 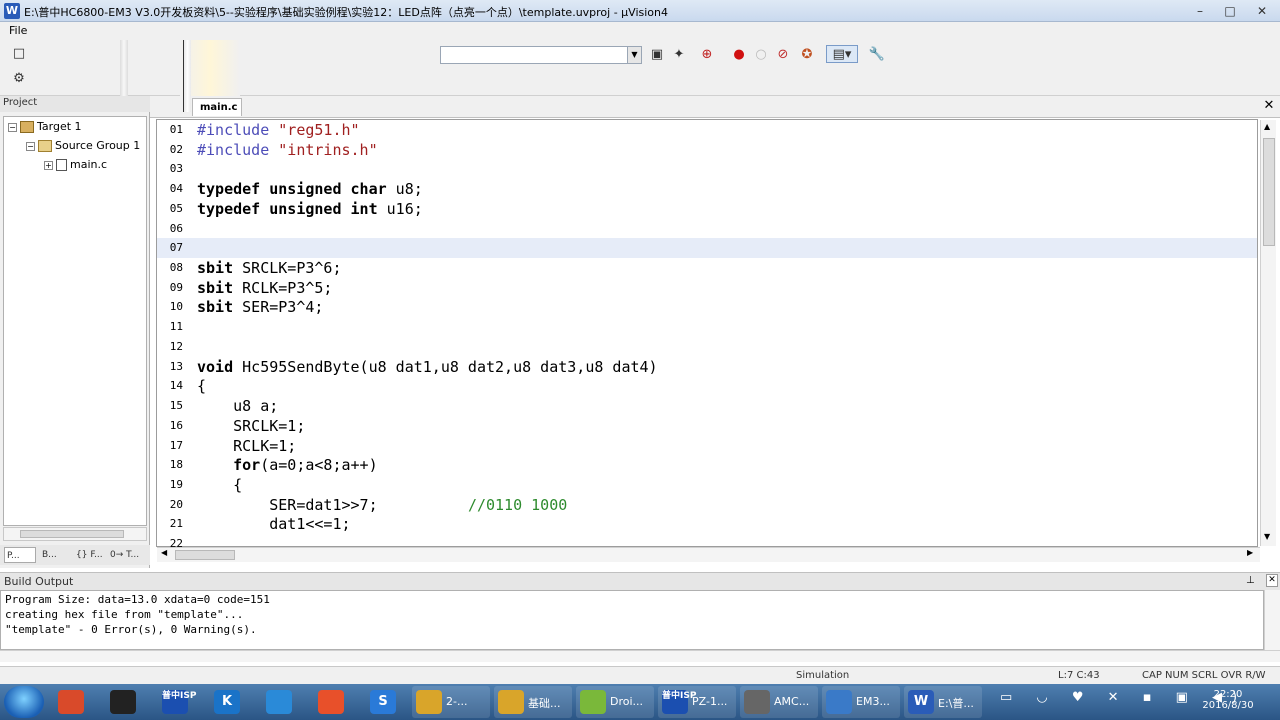 What do you see at coordinates (1268, 333) in the screenshot?
I see `editor-vscrollbar: ▲ ▼` at bounding box center [1268, 333].